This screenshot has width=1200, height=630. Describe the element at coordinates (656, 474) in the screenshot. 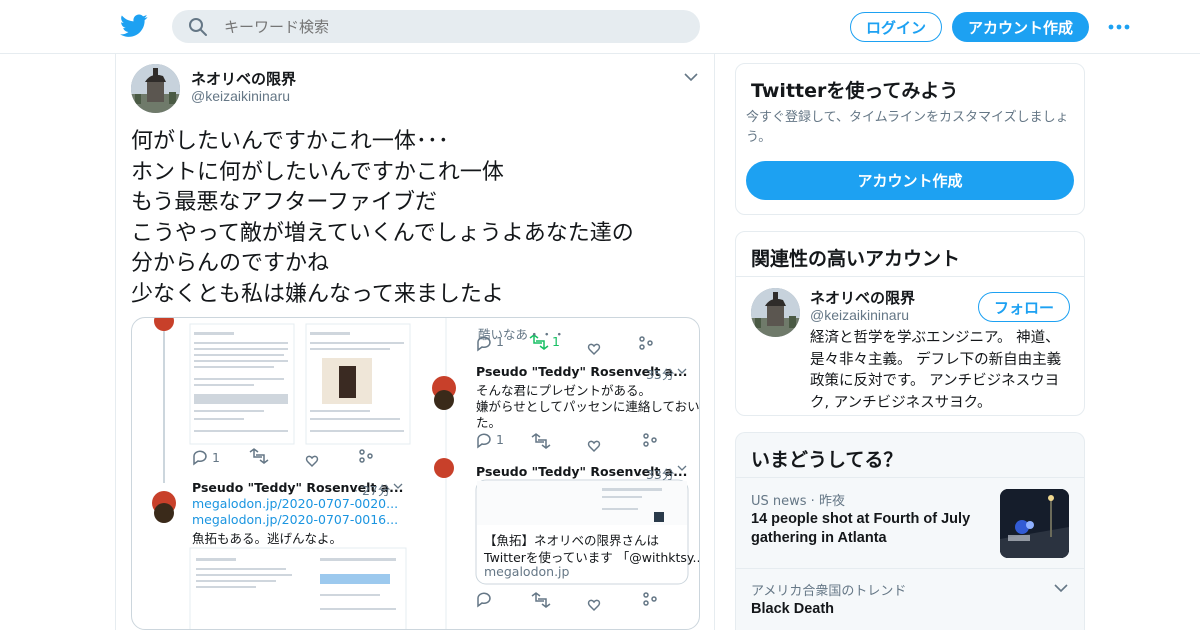

I see `media-post-time: · 33分` at that location.